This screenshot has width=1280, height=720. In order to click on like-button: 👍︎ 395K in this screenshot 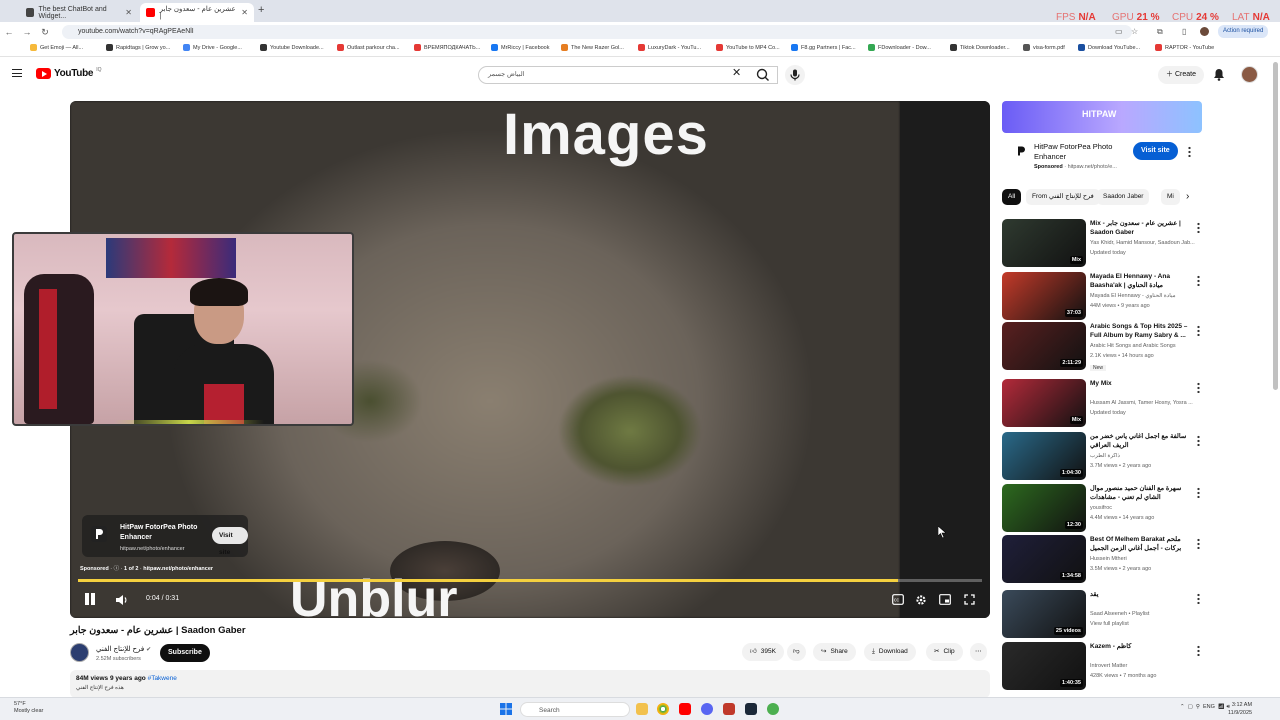, I will do `click(763, 652)`.